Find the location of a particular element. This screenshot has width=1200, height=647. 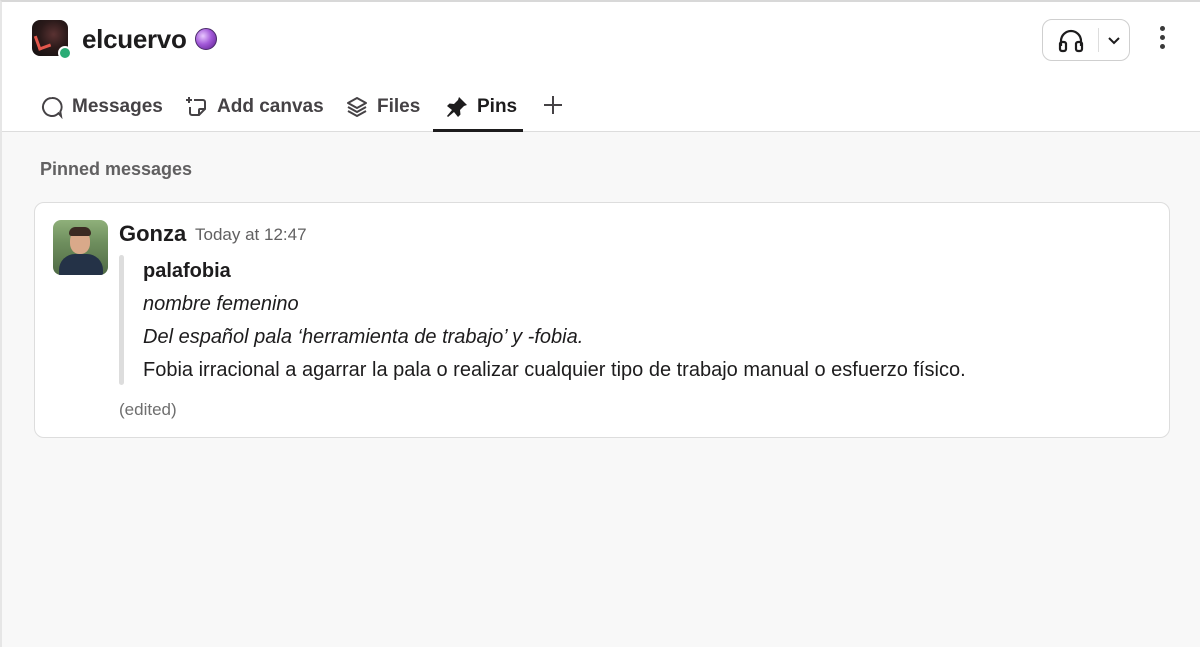

edited-label: (edited) is located at coordinates (148, 409).